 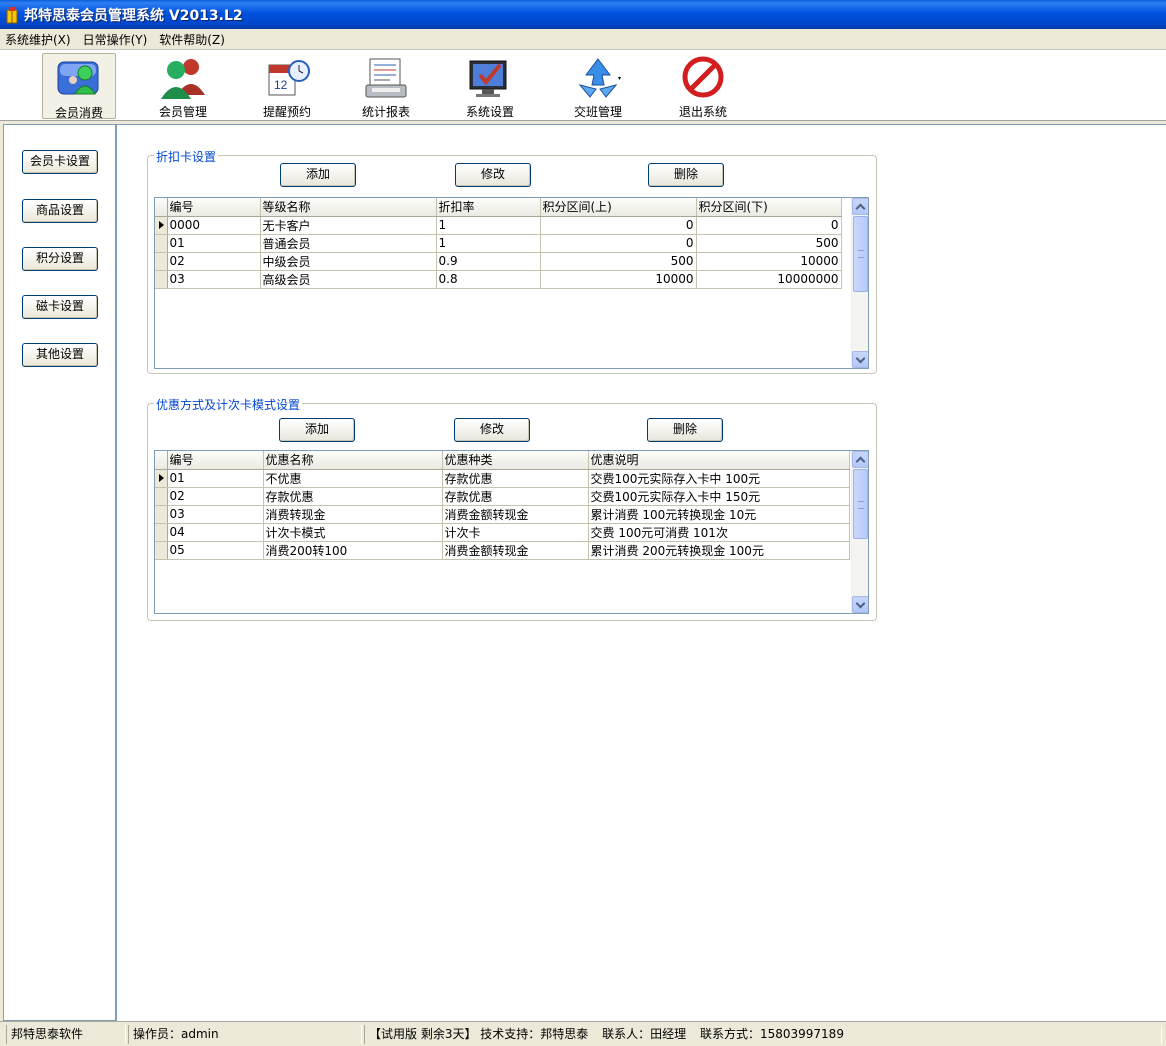 I want to click on nav-magnetic-card-settings: 磁卡设置, so click(x=60, y=307).